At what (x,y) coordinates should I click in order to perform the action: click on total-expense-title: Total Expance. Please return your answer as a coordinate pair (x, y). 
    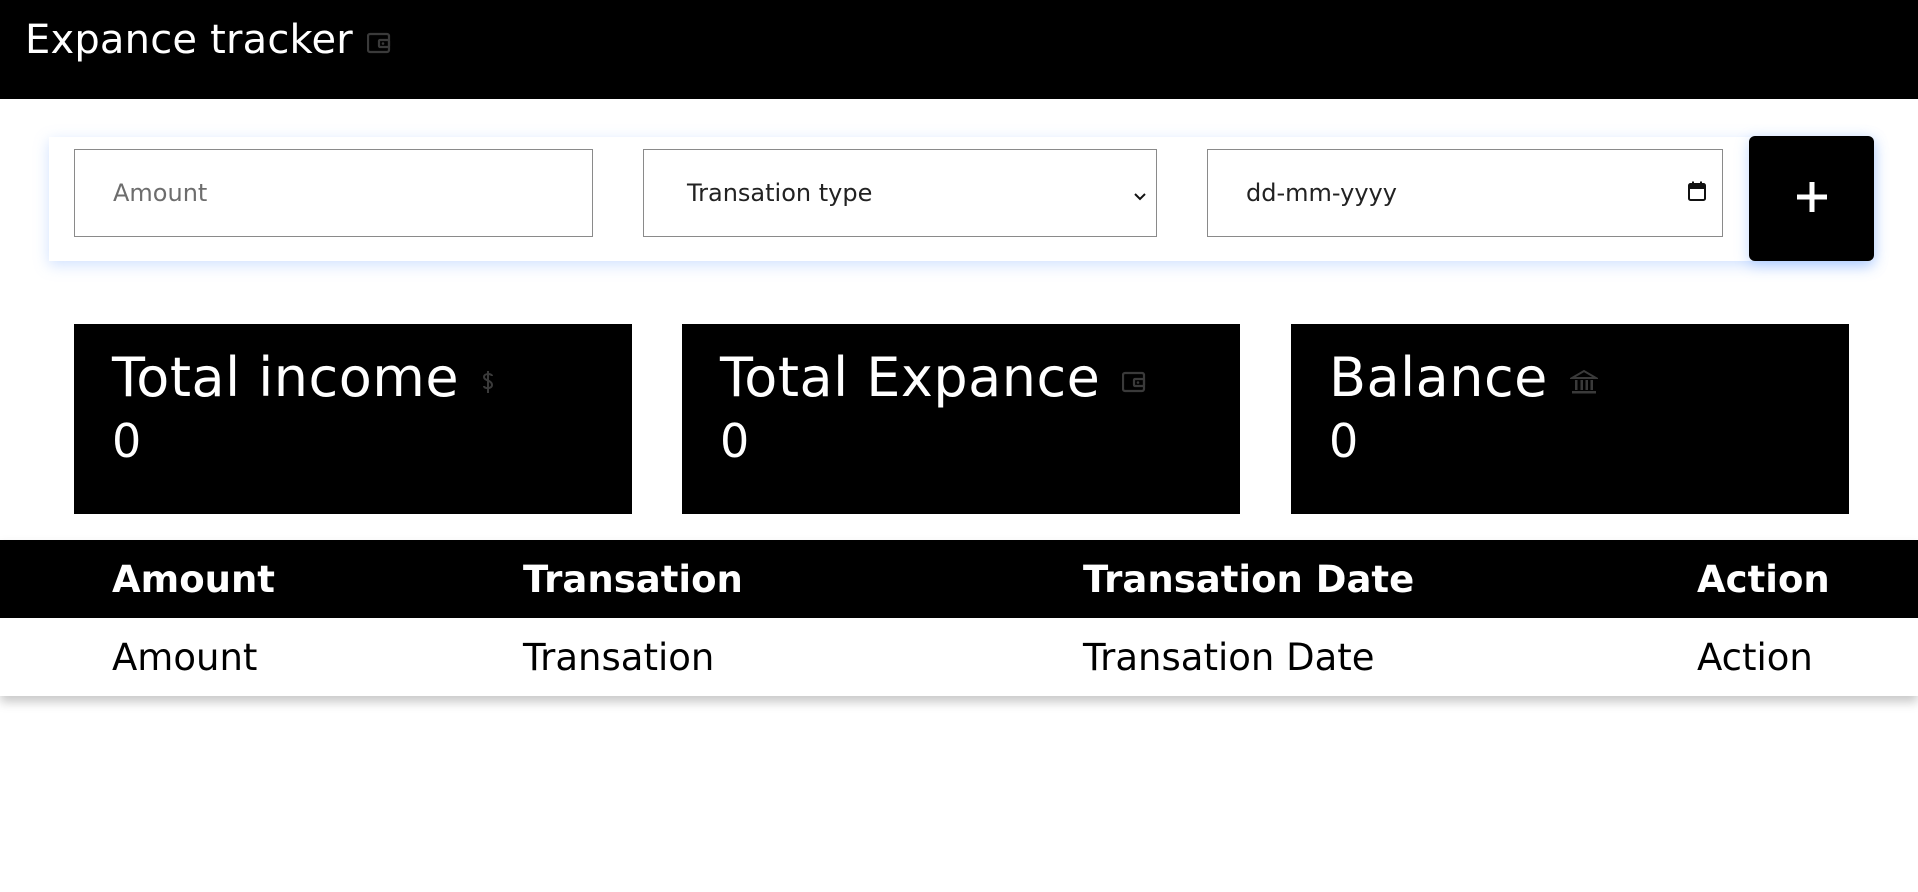
    Looking at the image, I should click on (910, 377).